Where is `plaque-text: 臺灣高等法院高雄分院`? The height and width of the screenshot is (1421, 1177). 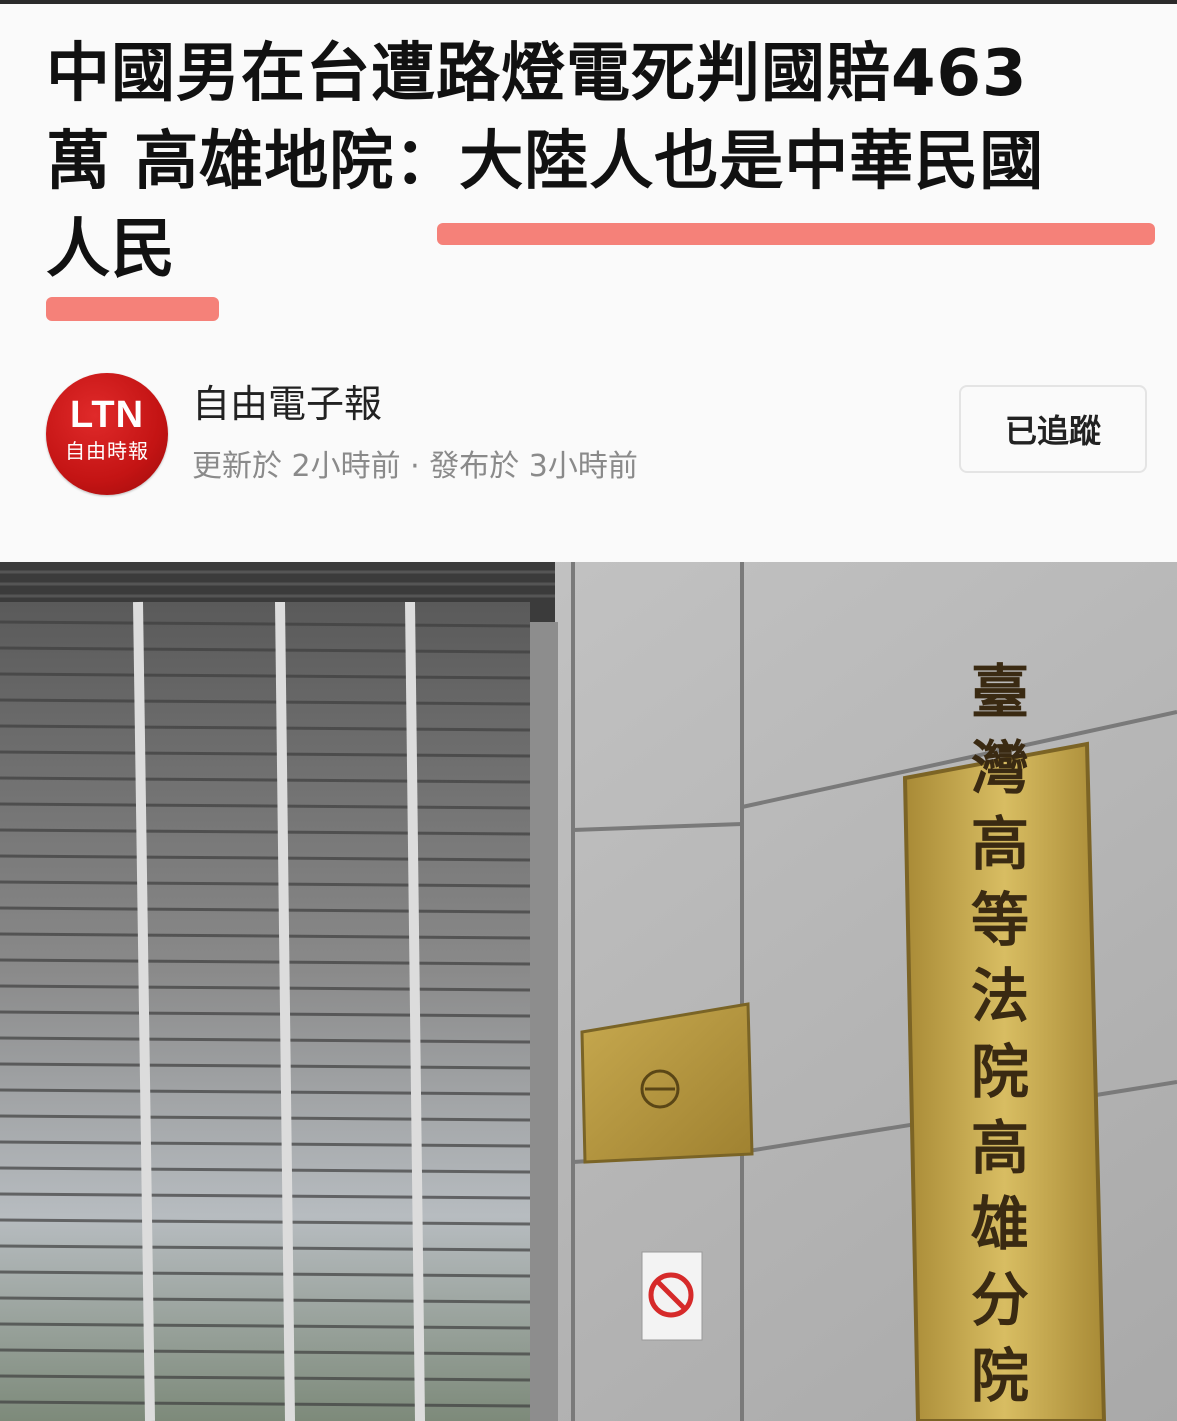
plaque-text: 臺灣高等法院高雄分院 is located at coordinates (1000, 1034).